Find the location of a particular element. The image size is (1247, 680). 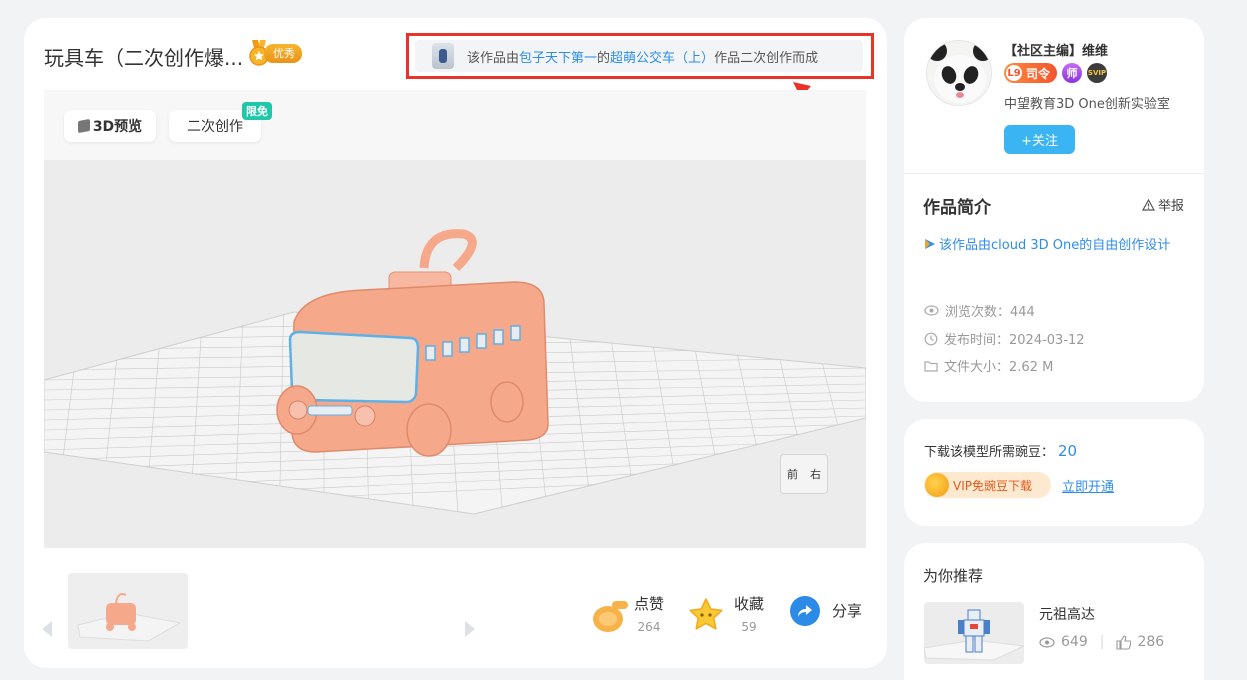

cube-icon is located at coordinates (83, 126).